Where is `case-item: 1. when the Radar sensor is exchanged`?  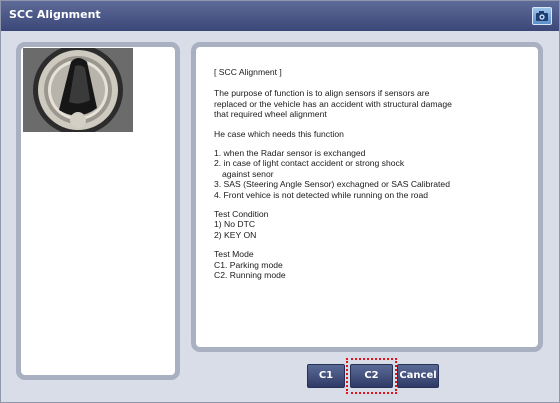 case-item: 1. when the Radar sensor is exchanged is located at coordinates (290, 153).